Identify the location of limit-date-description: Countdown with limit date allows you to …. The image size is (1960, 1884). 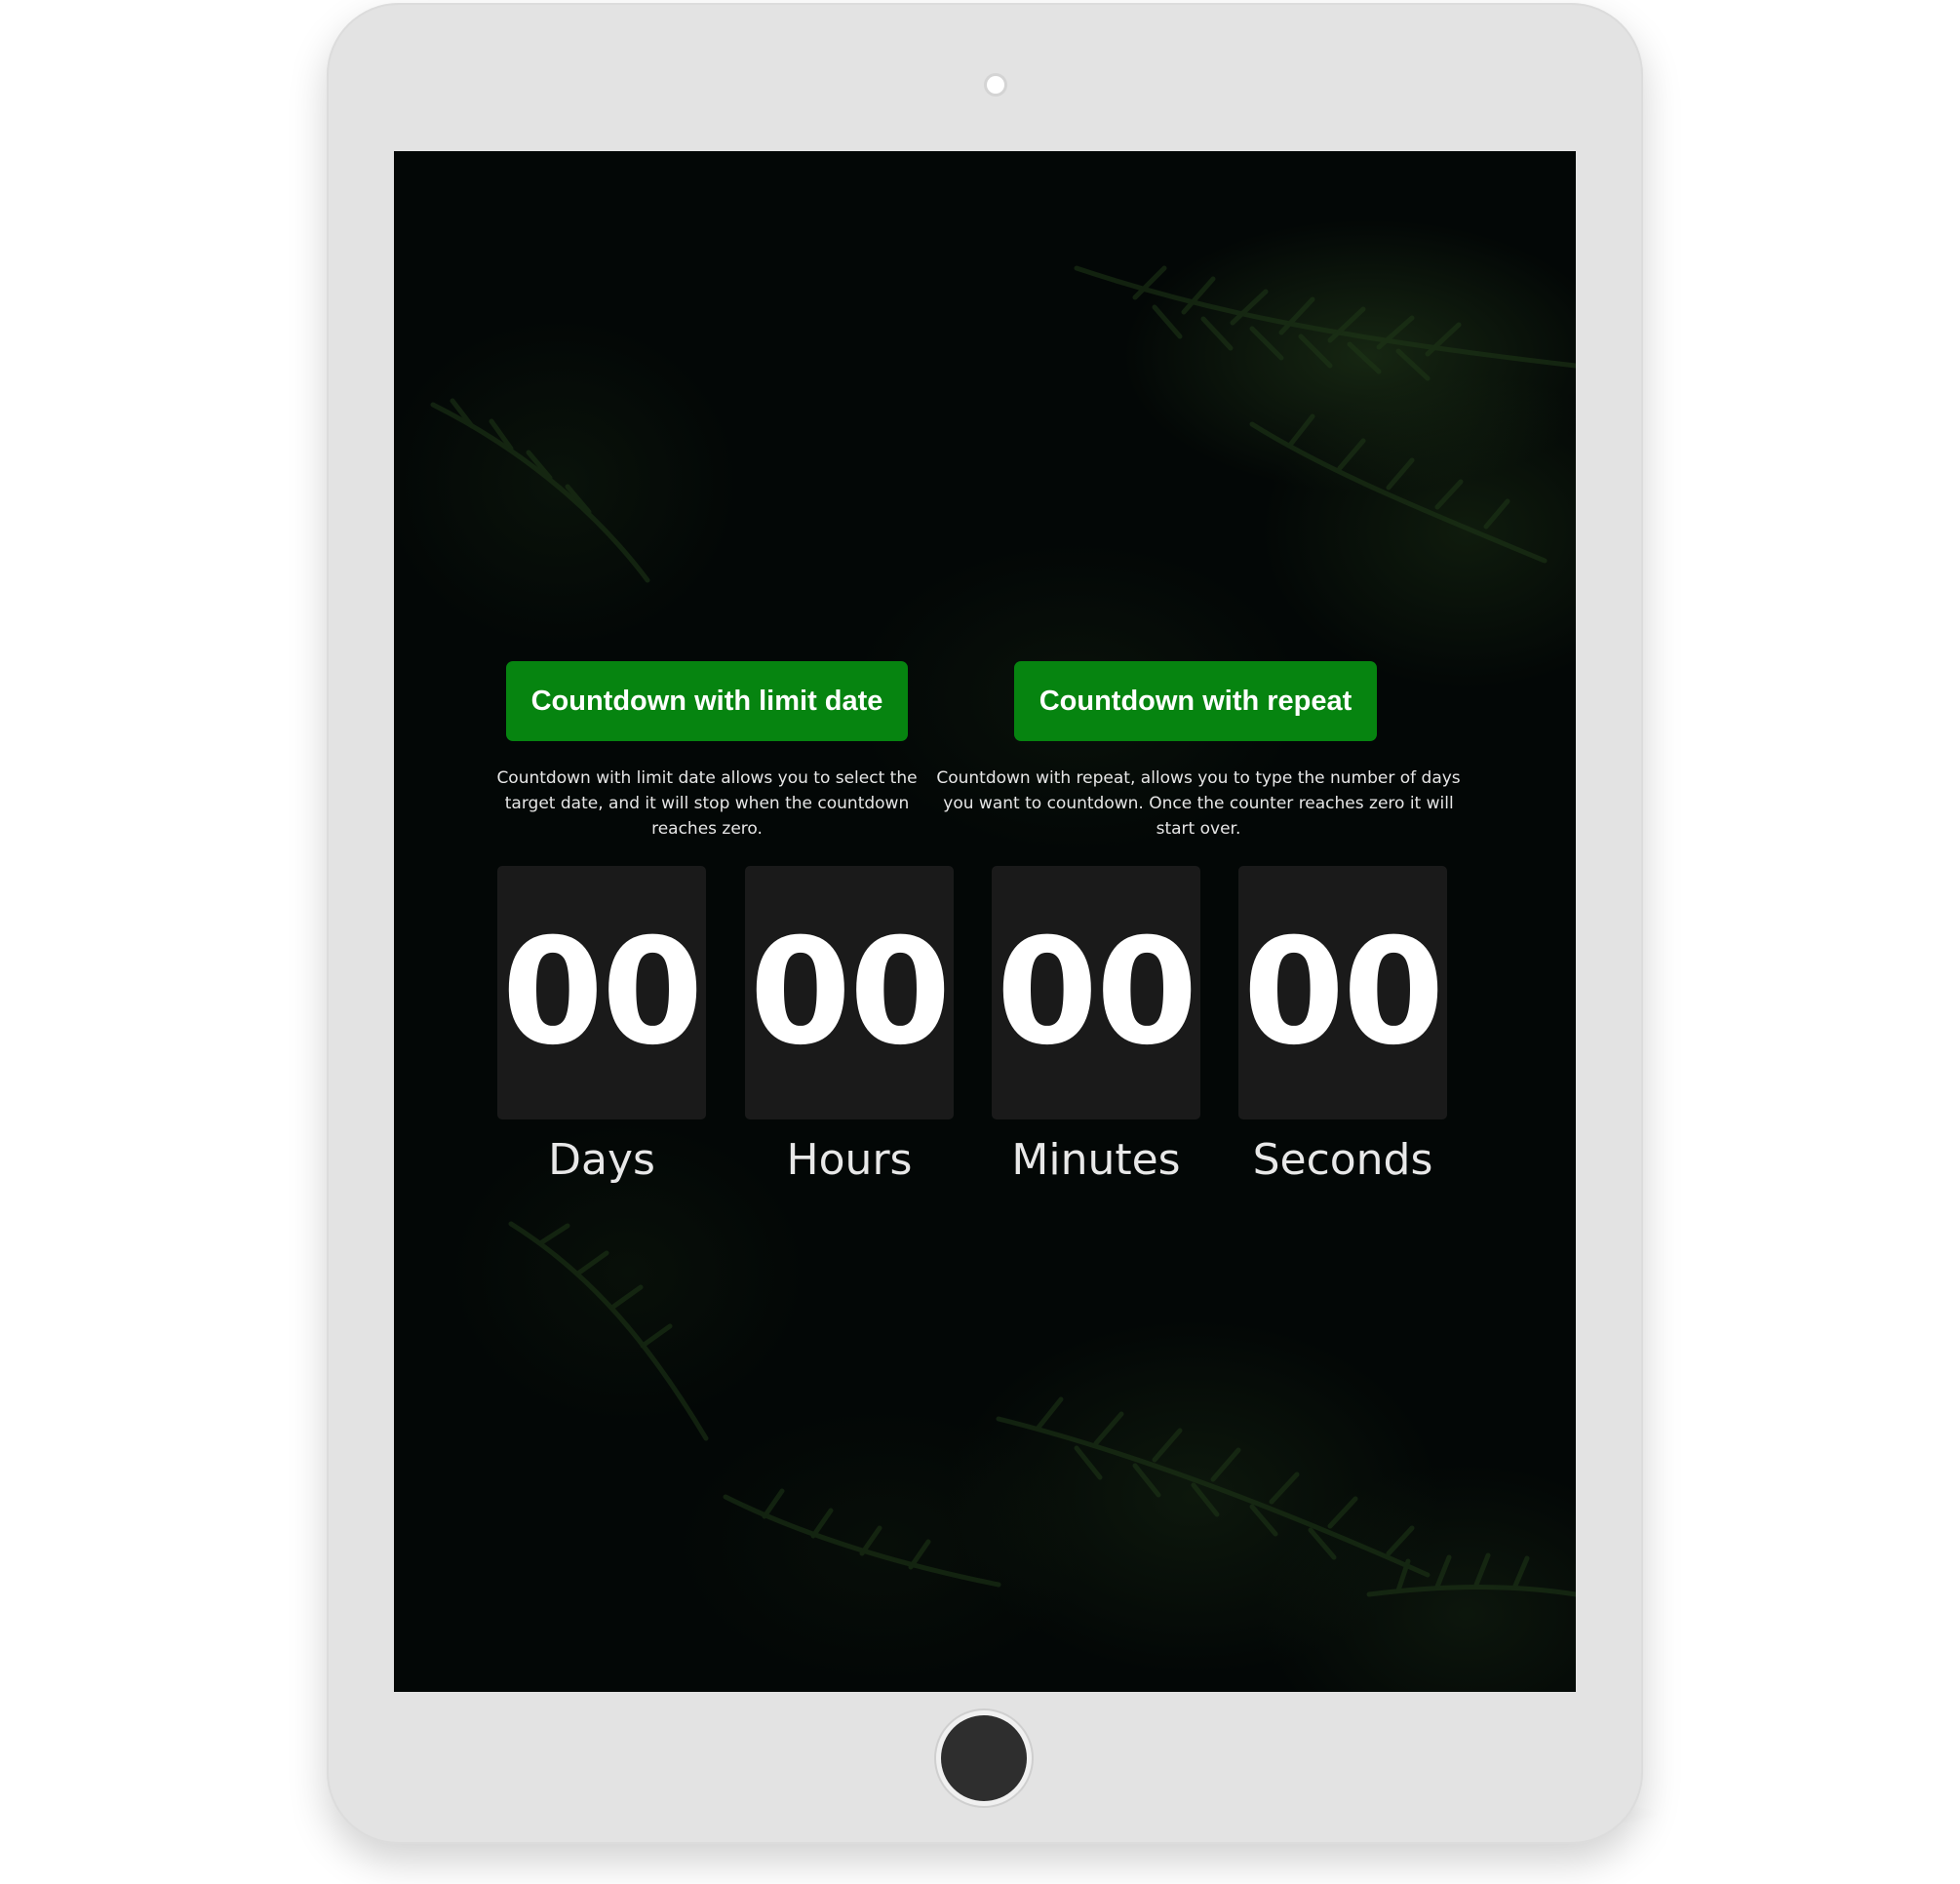
(707, 803).